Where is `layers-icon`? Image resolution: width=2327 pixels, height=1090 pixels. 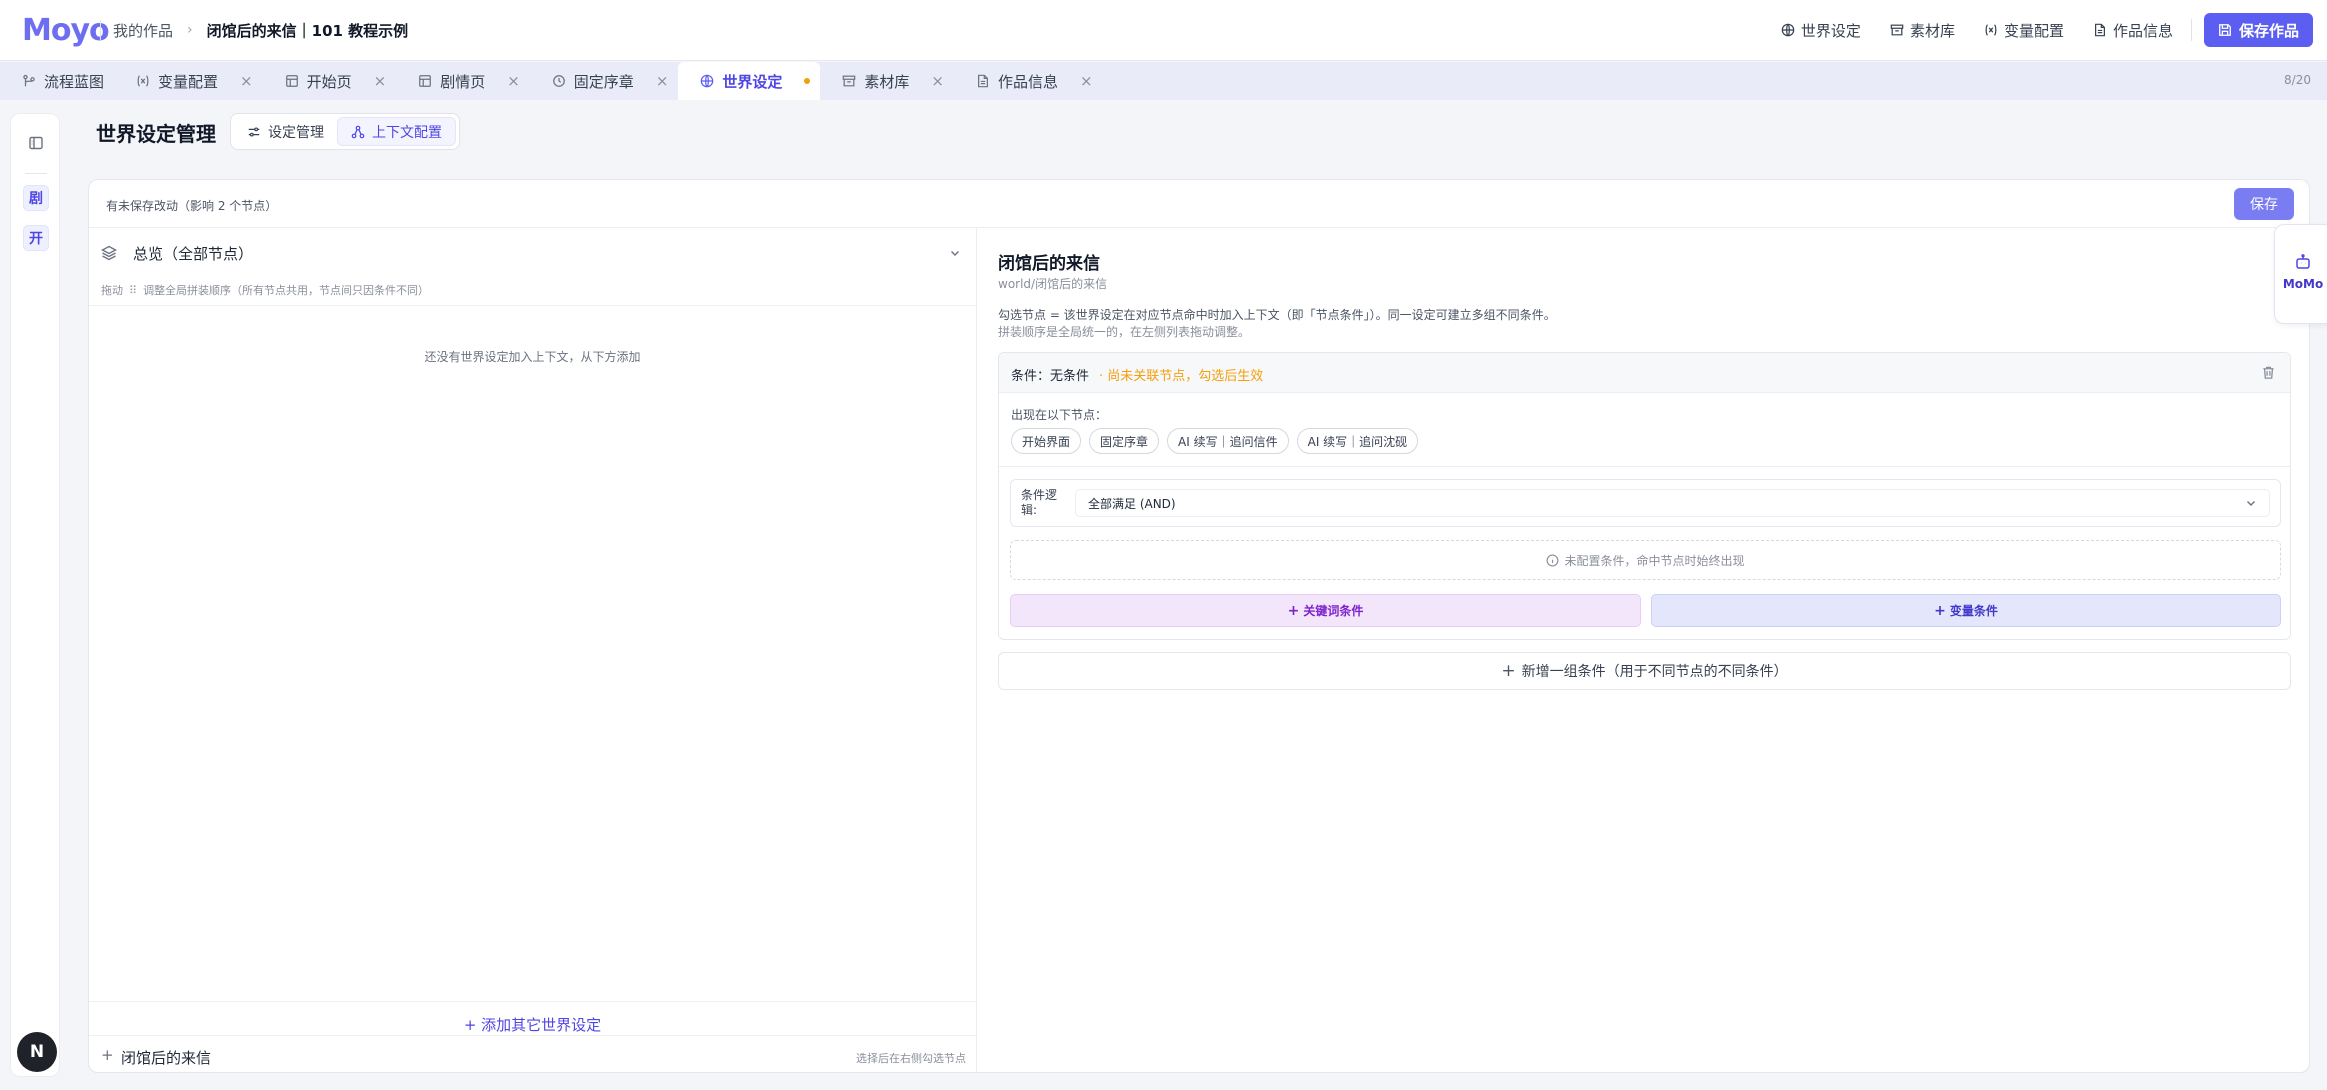
layers-icon is located at coordinates (109, 253).